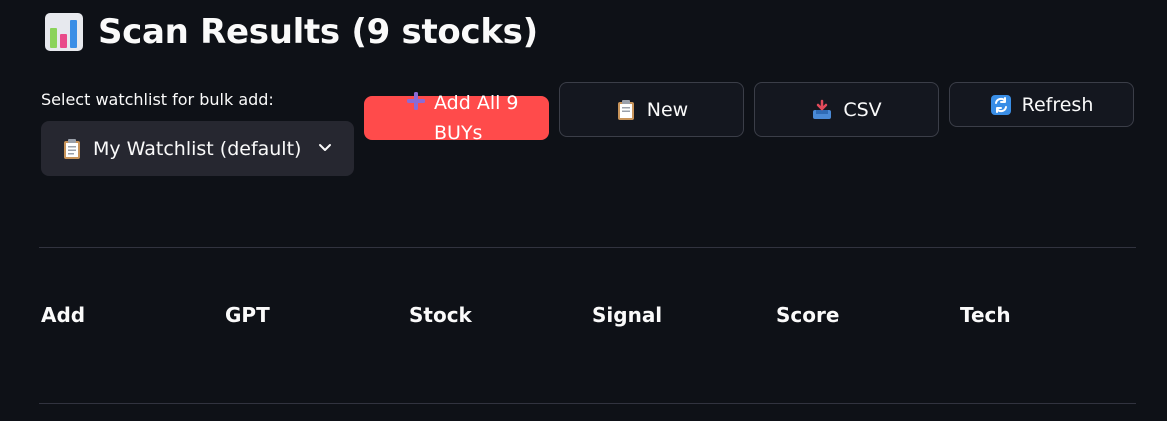 This screenshot has width=1167, height=421. I want to click on column-header-add: Add, so click(63, 315).